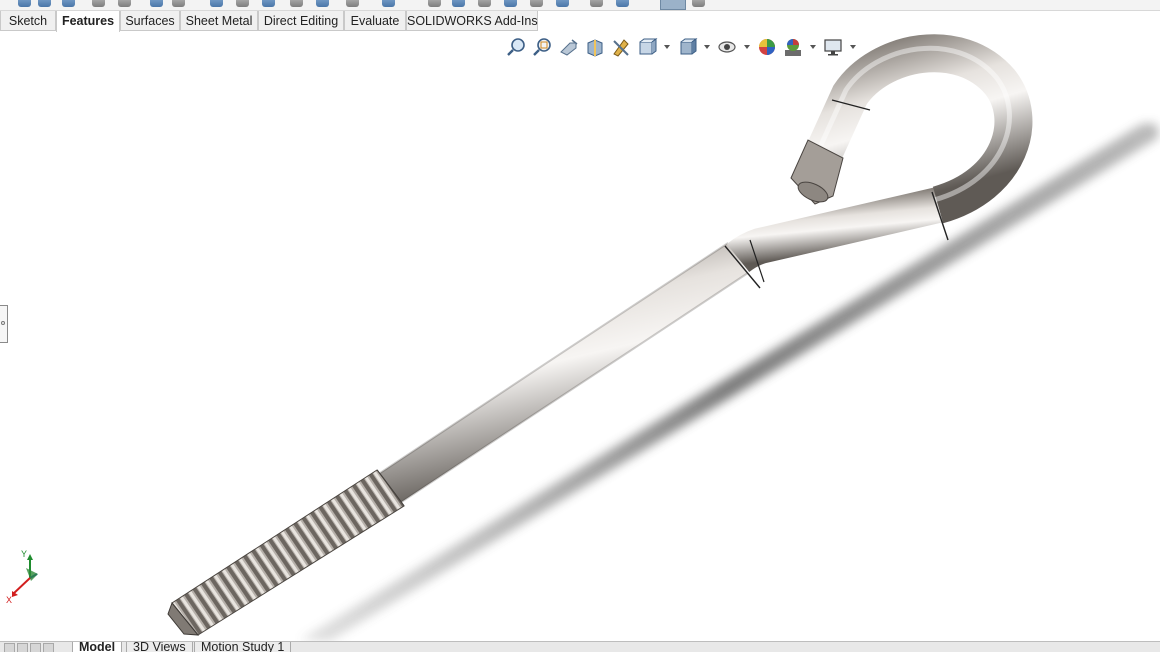  I want to click on zoom-to-area-icon, so click(543, 47).